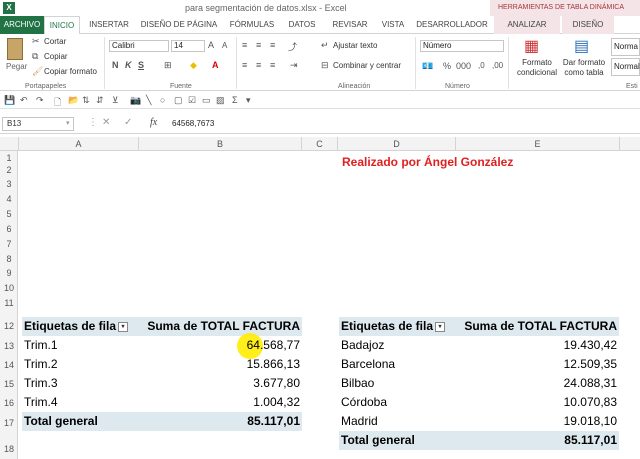 The image size is (640, 459). I want to click on conditional-format-button: Formato condicional, so click(537, 68).